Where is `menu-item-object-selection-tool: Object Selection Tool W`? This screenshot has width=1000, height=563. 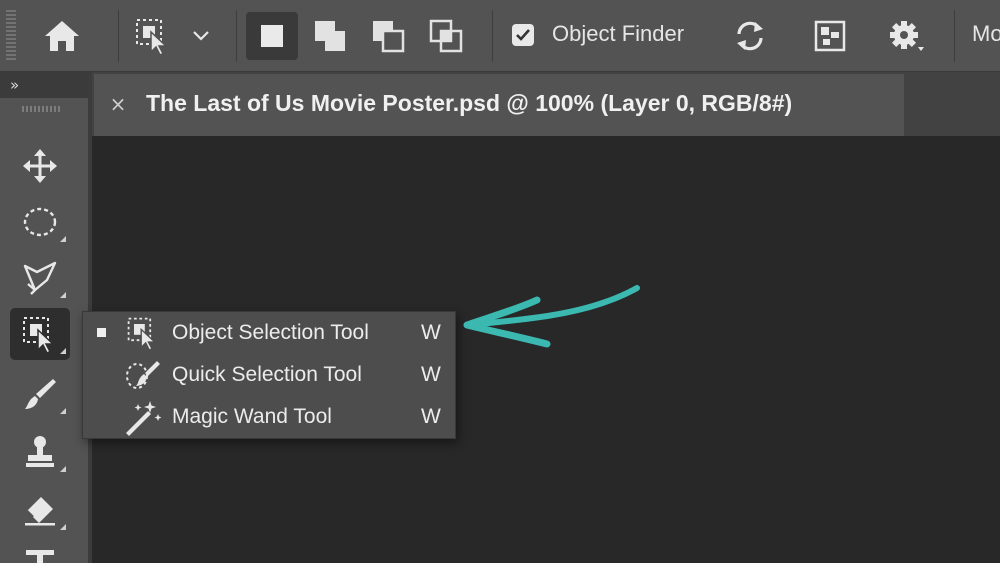
menu-item-object-selection-tool: Object Selection Tool W is located at coordinates (269, 333).